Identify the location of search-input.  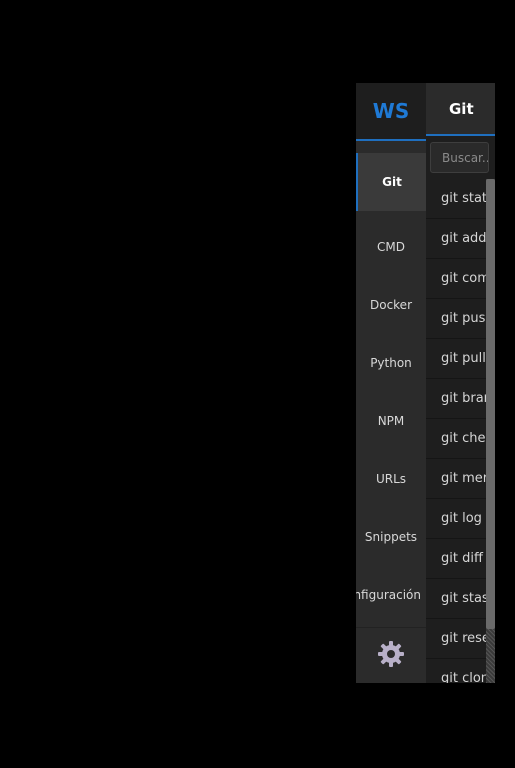
(459, 157).